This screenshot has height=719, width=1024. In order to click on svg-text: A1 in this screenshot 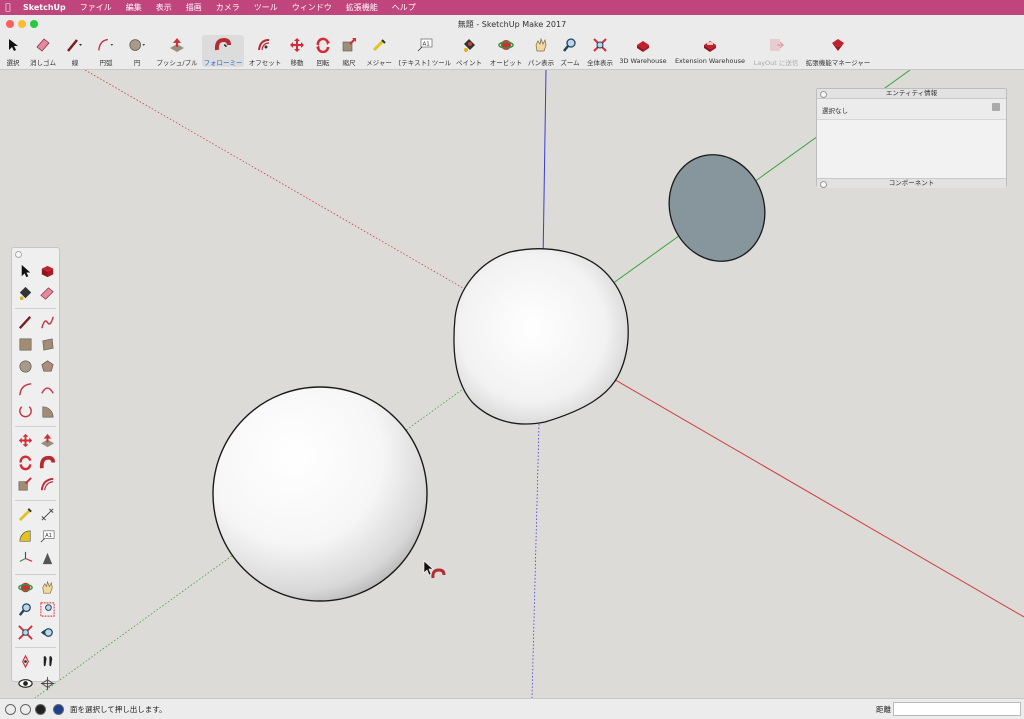, I will do `click(426, 45)`.